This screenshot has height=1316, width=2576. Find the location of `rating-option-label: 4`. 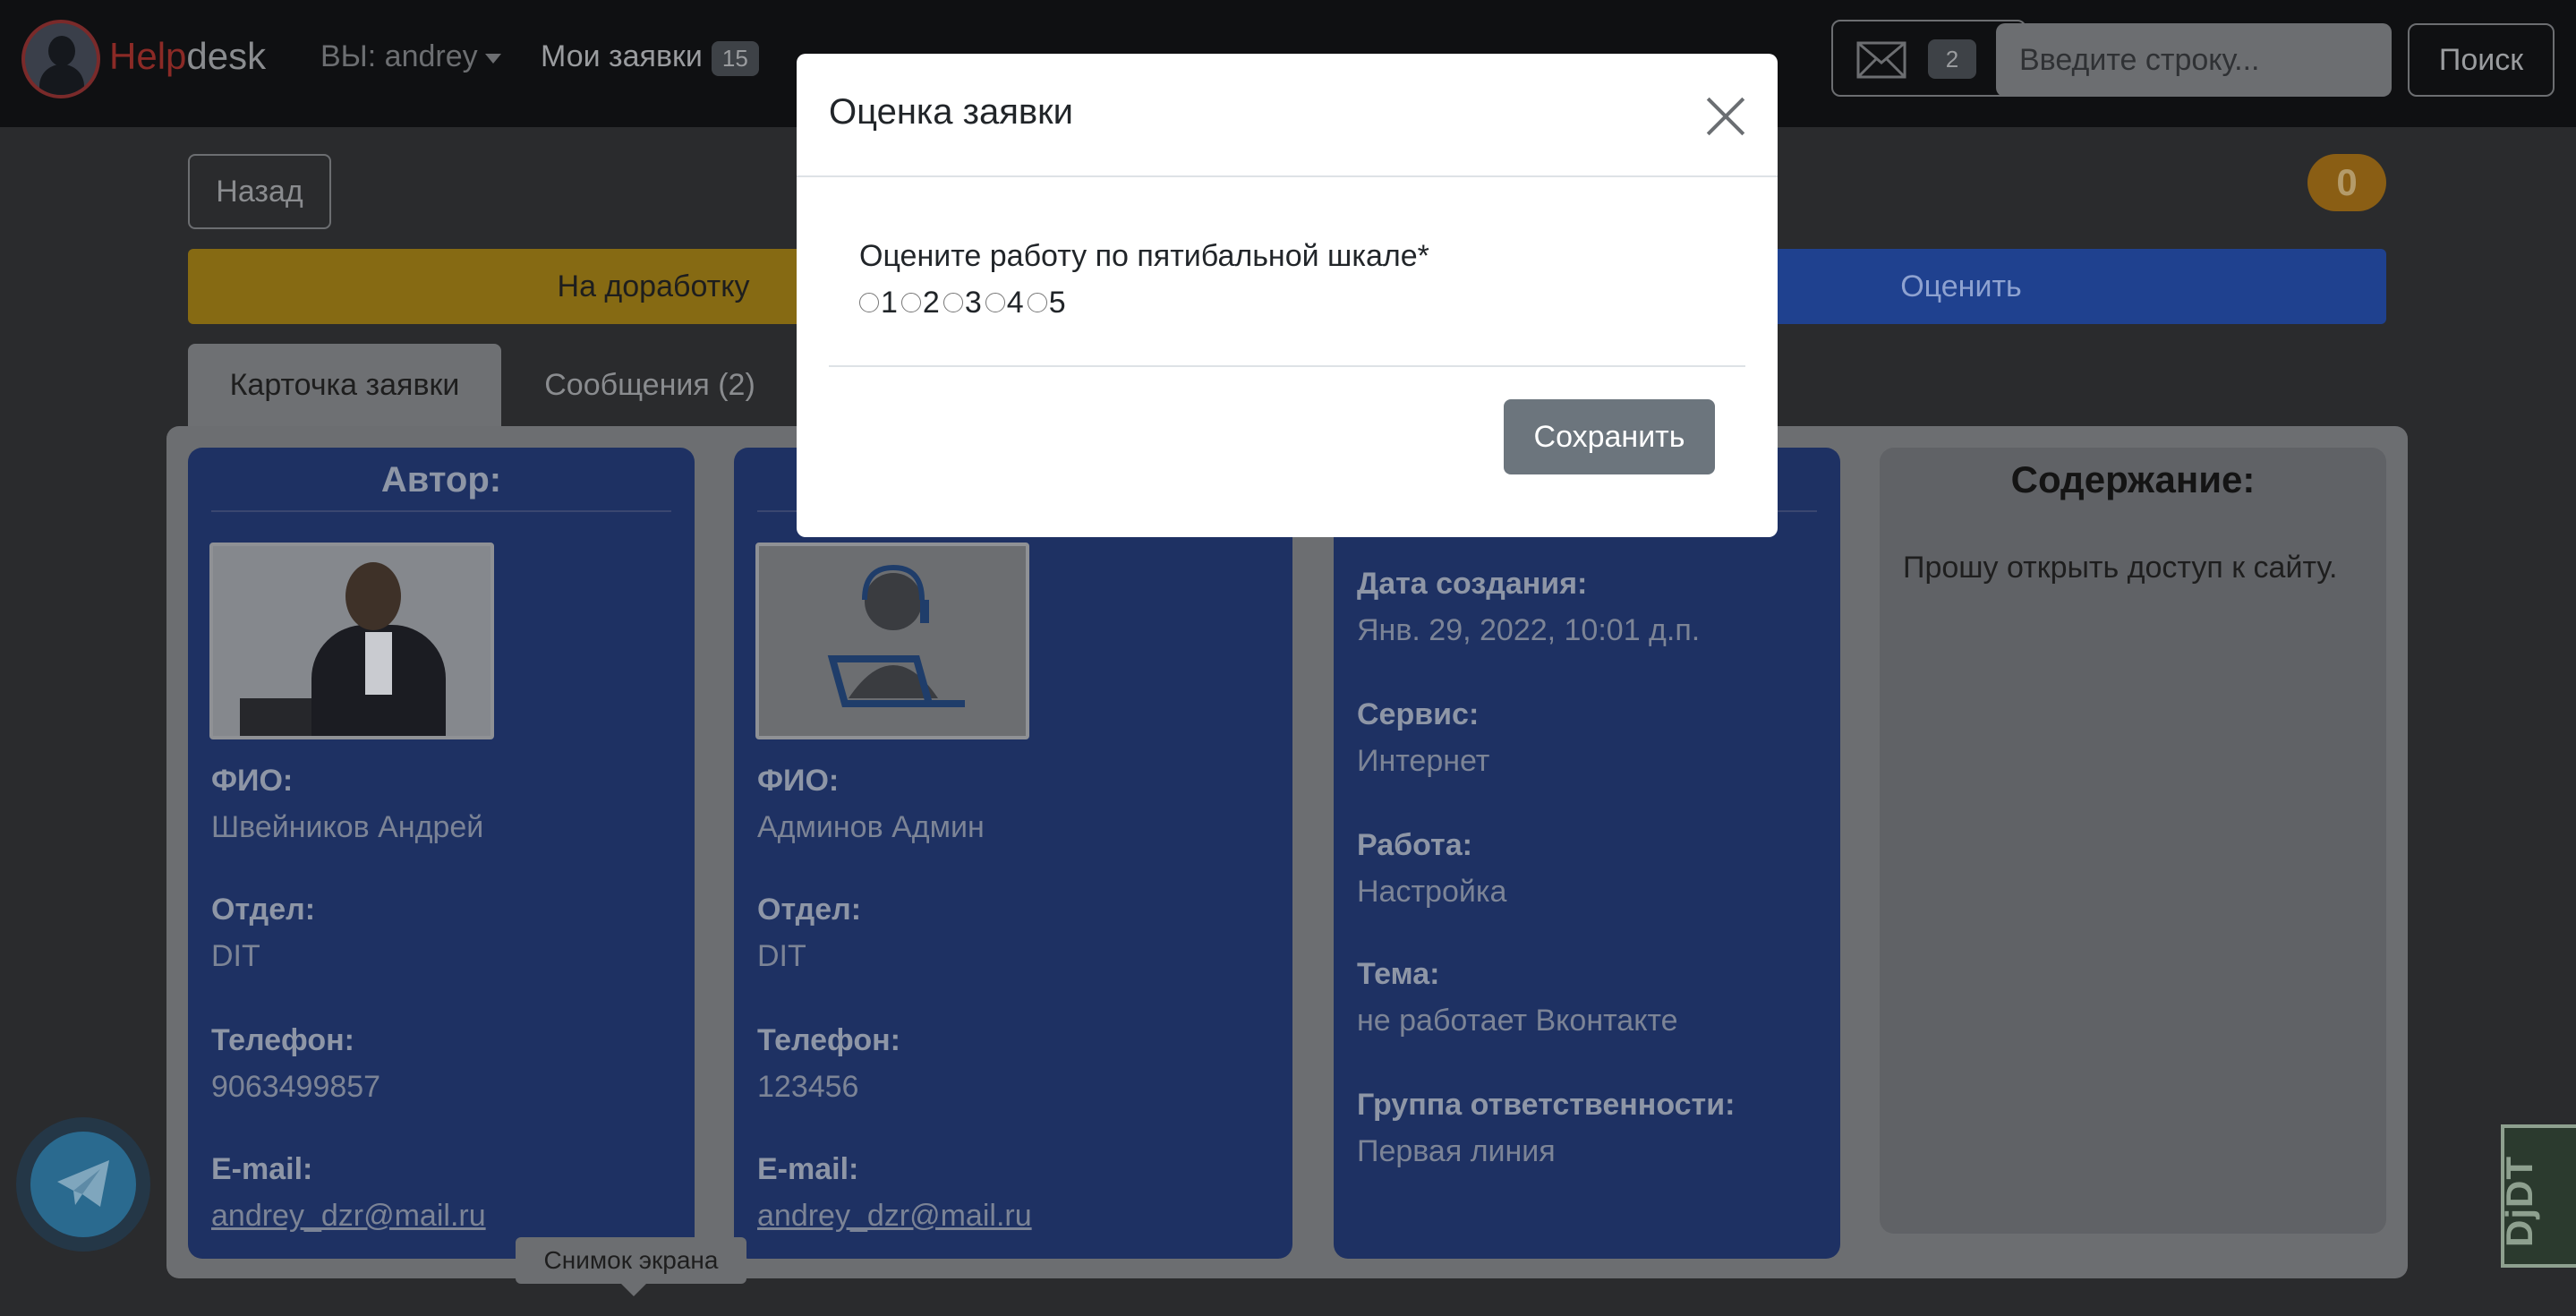

rating-option-label: 4 is located at coordinates (1015, 303).